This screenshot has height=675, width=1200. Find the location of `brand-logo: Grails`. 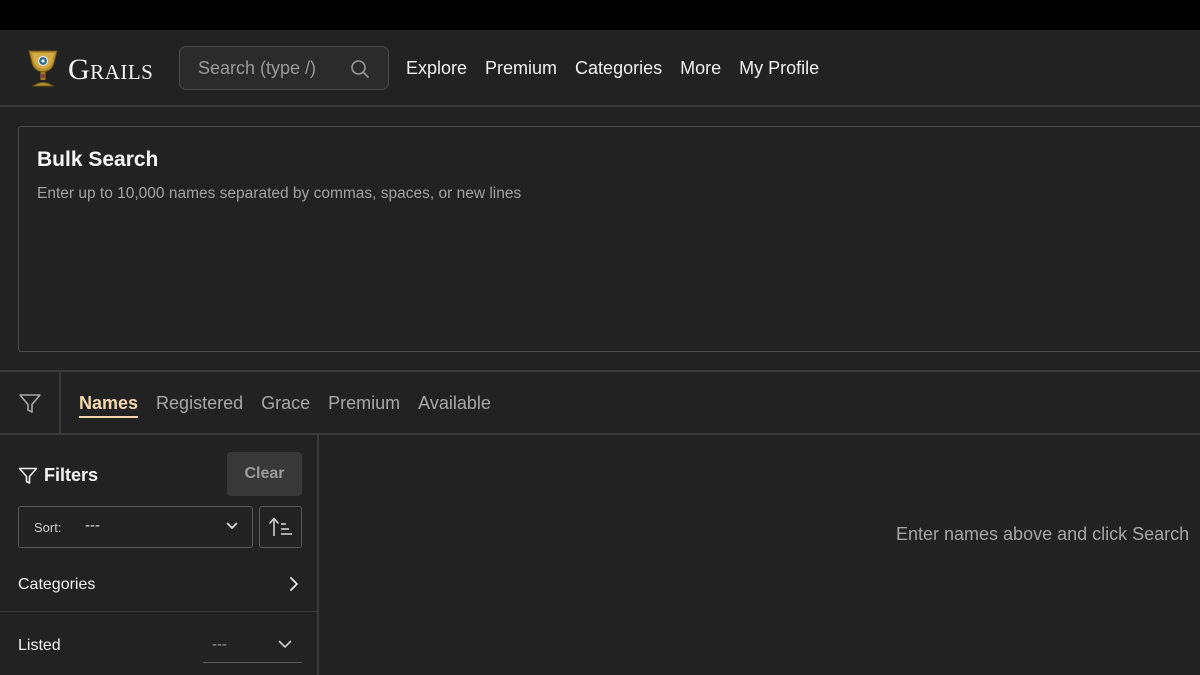

brand-logo: Grails is located at coordinates (89, 68).